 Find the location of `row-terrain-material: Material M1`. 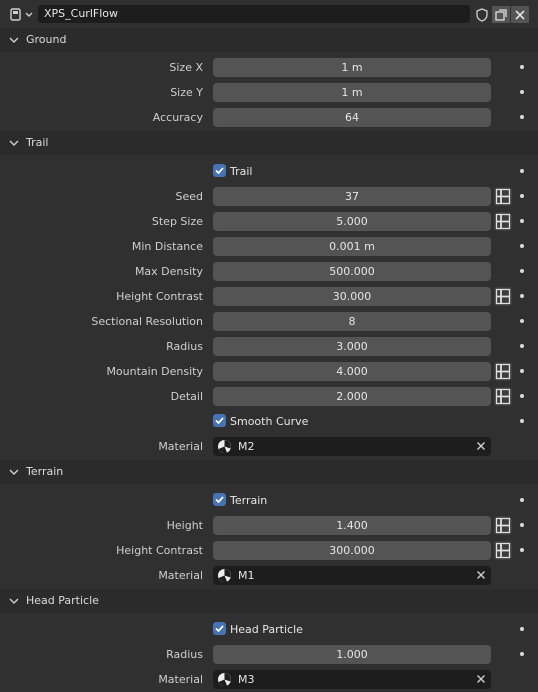

row-terrain-material: Material M1 is located at coordinates (269, 575).